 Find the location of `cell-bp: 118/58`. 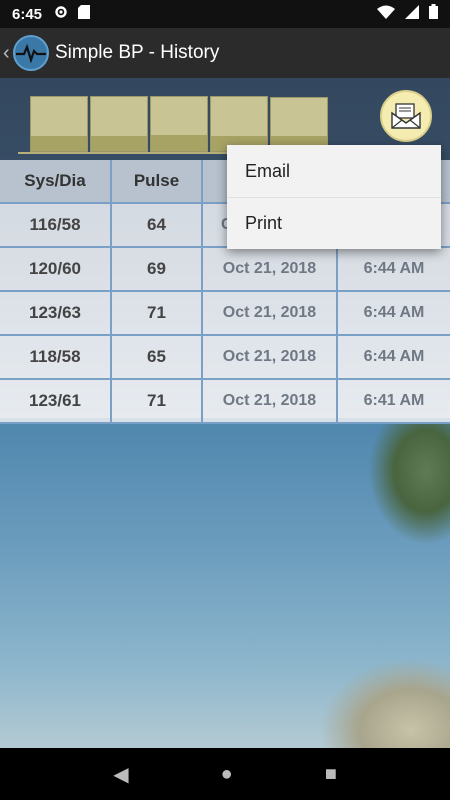

cell-bp: 118/58 is located at coordinates (56, 357).